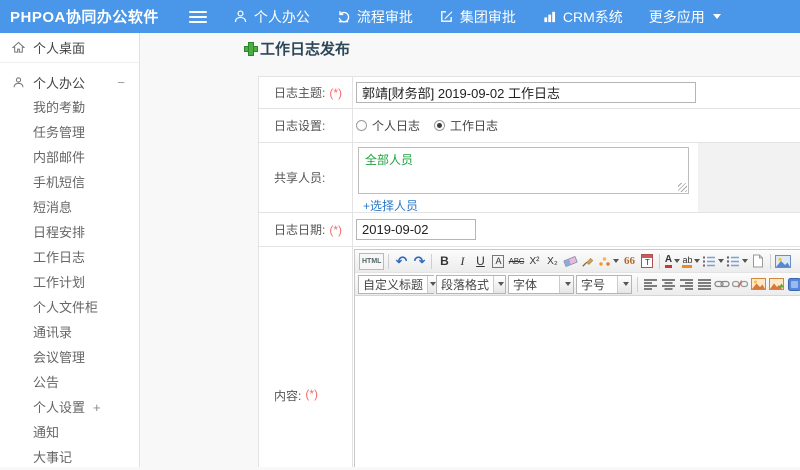 Image resolution: width=800 pixels, height=470 pixels. I want to click on unordered-list-button, so click(737, 261).